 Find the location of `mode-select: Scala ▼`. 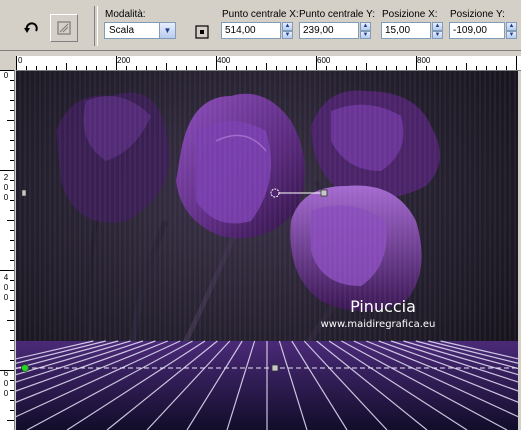

mode-select: Scala ▼ is located at coordinates (140, 30).